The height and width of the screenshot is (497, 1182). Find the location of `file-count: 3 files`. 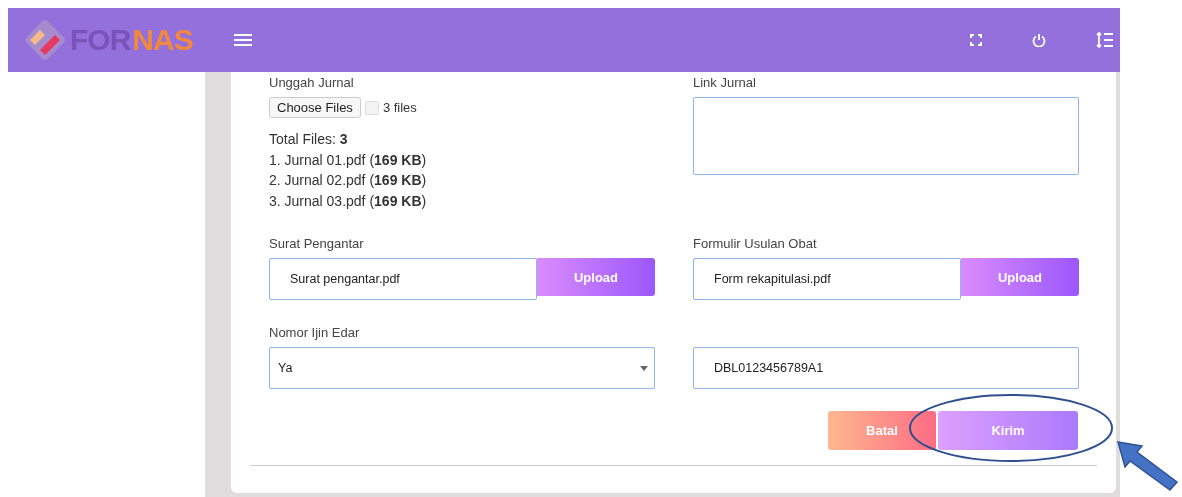

file-count: 3 files is located at coordinates (399, 107).